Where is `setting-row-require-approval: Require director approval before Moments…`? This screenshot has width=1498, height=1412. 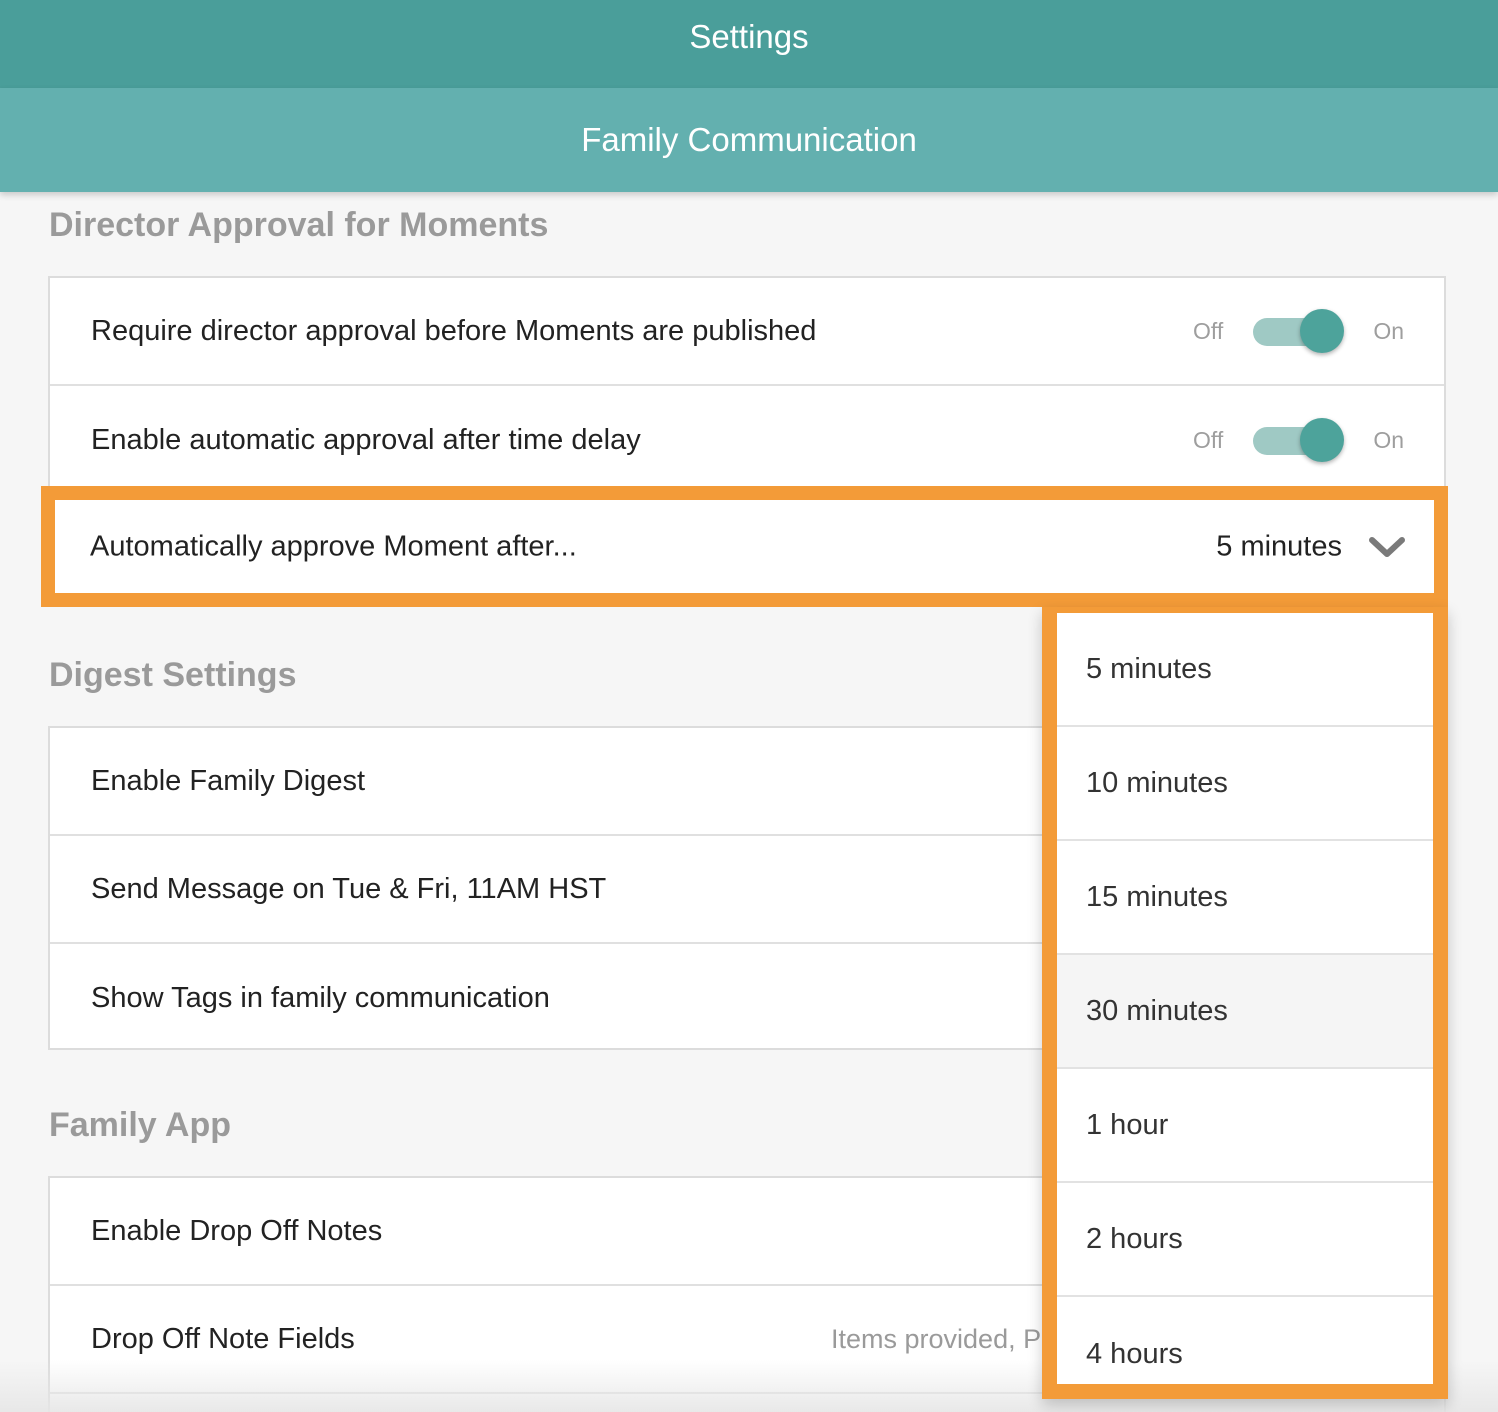
setting-row-require-approval: Require director approval before Moments… is located at coordinates (747, 332).